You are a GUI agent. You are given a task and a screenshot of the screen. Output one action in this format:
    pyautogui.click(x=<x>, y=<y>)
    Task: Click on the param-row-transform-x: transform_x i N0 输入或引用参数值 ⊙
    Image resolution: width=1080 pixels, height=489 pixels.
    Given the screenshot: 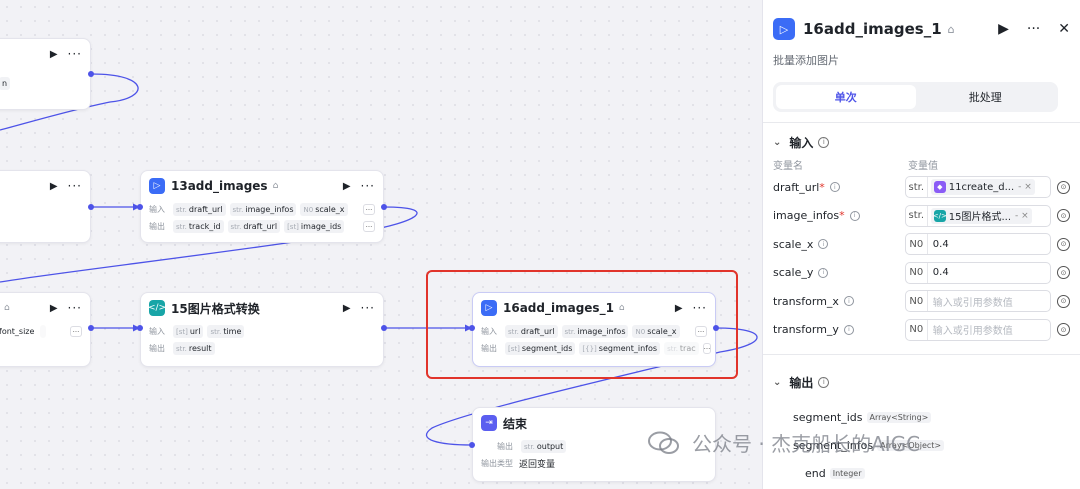 What is the action you would take?
    pyautogui.click(x=921, y=301)
    